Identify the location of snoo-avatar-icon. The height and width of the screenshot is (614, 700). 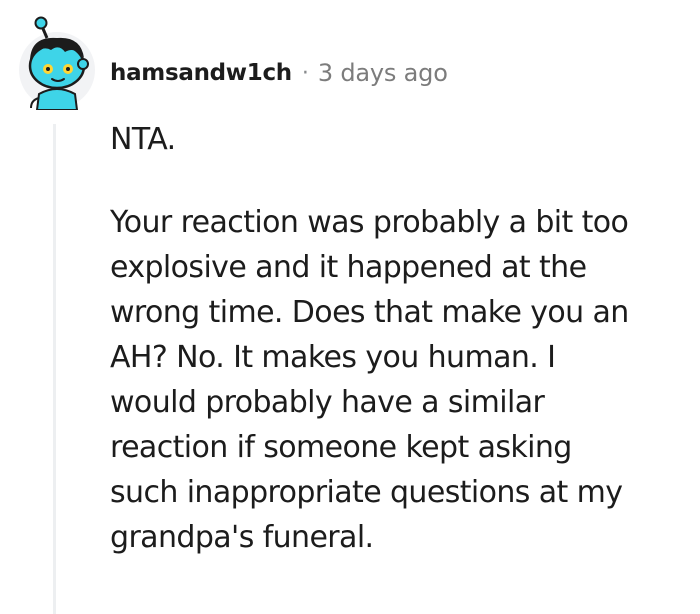
(57, 63).